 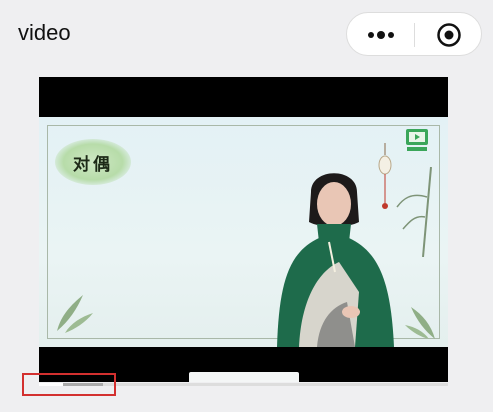 I want to click on more-dots-icon, so click(x=380, y=35).